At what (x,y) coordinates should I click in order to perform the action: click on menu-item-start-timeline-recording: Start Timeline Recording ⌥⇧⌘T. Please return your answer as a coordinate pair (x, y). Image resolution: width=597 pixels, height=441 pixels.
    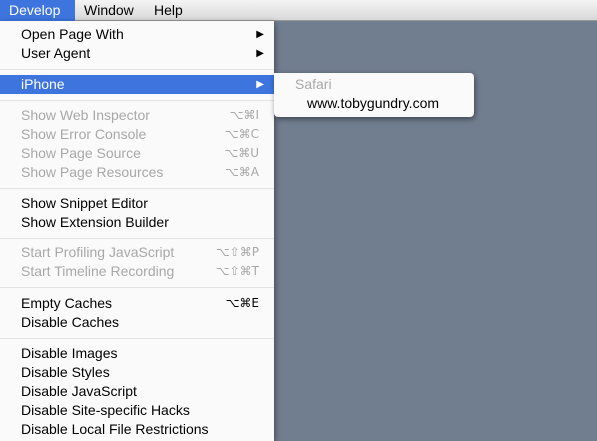
    Looking at the image, I should click on (137, 271).